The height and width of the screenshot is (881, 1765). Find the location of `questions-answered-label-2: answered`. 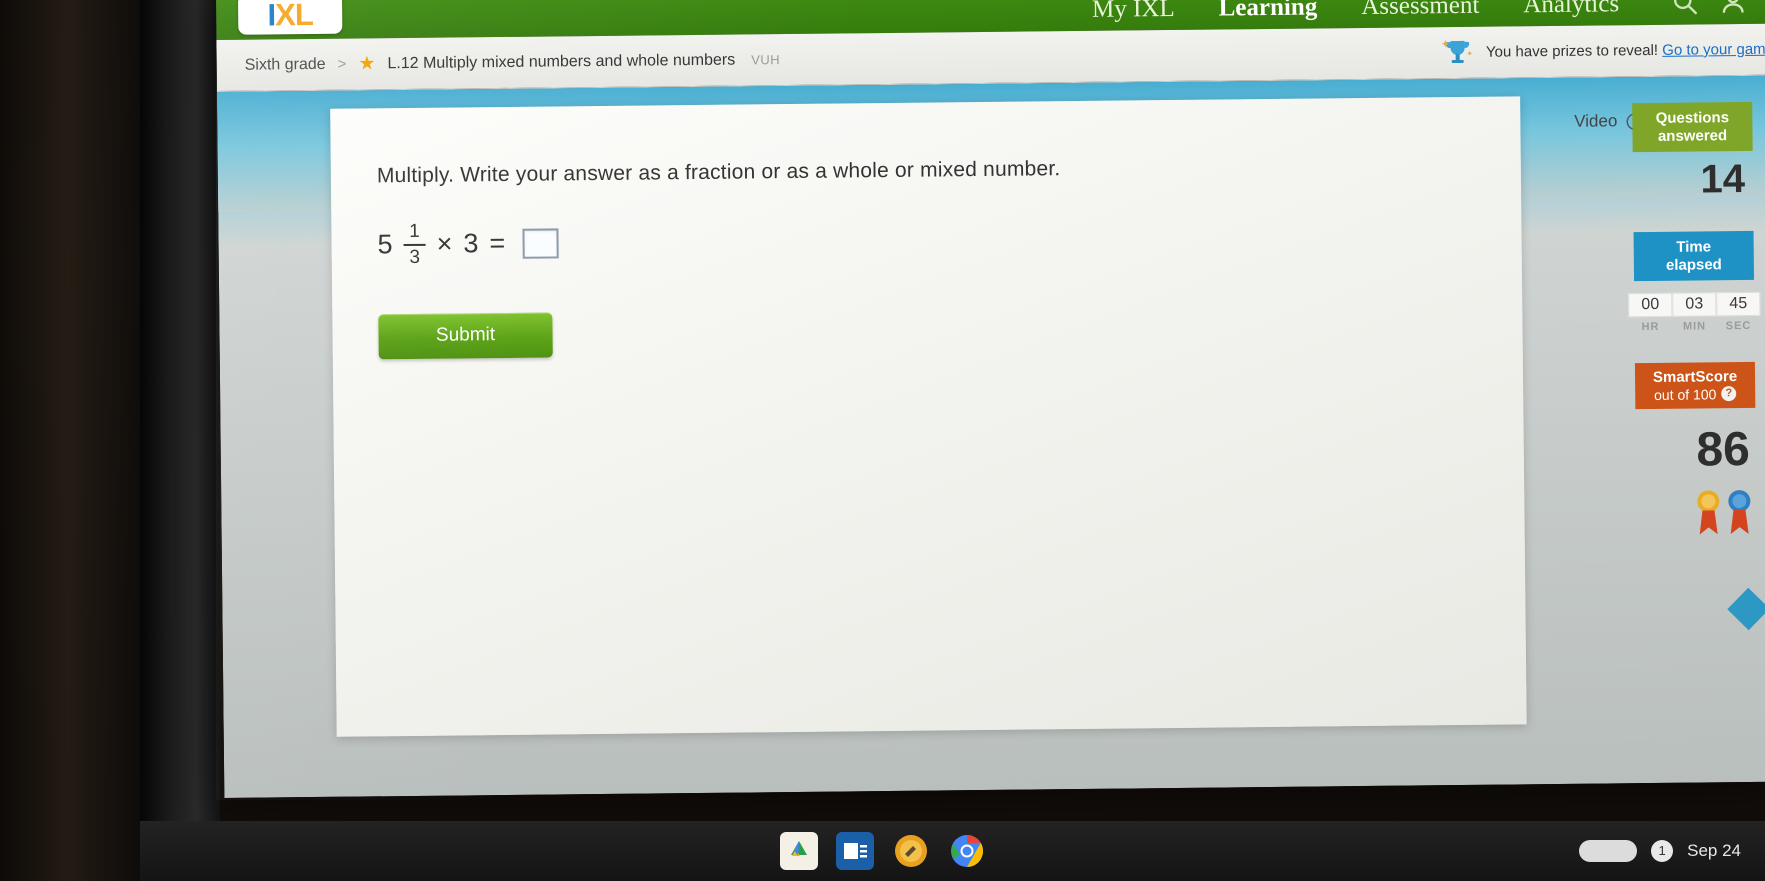

questions-answered-label-2: answered is located at coordinates (1692, 135).